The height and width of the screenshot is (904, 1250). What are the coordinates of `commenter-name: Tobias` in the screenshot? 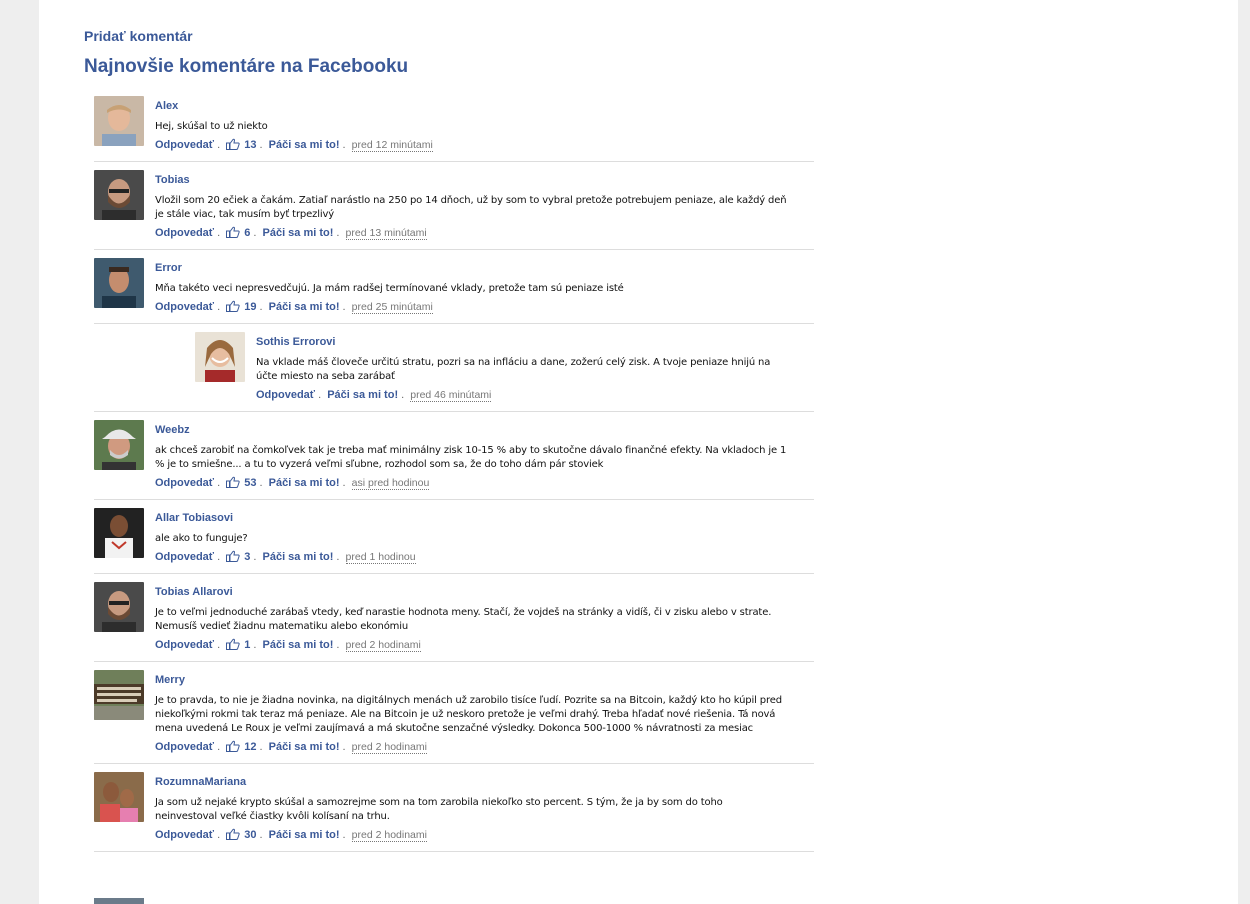 It's located at (484, 180).